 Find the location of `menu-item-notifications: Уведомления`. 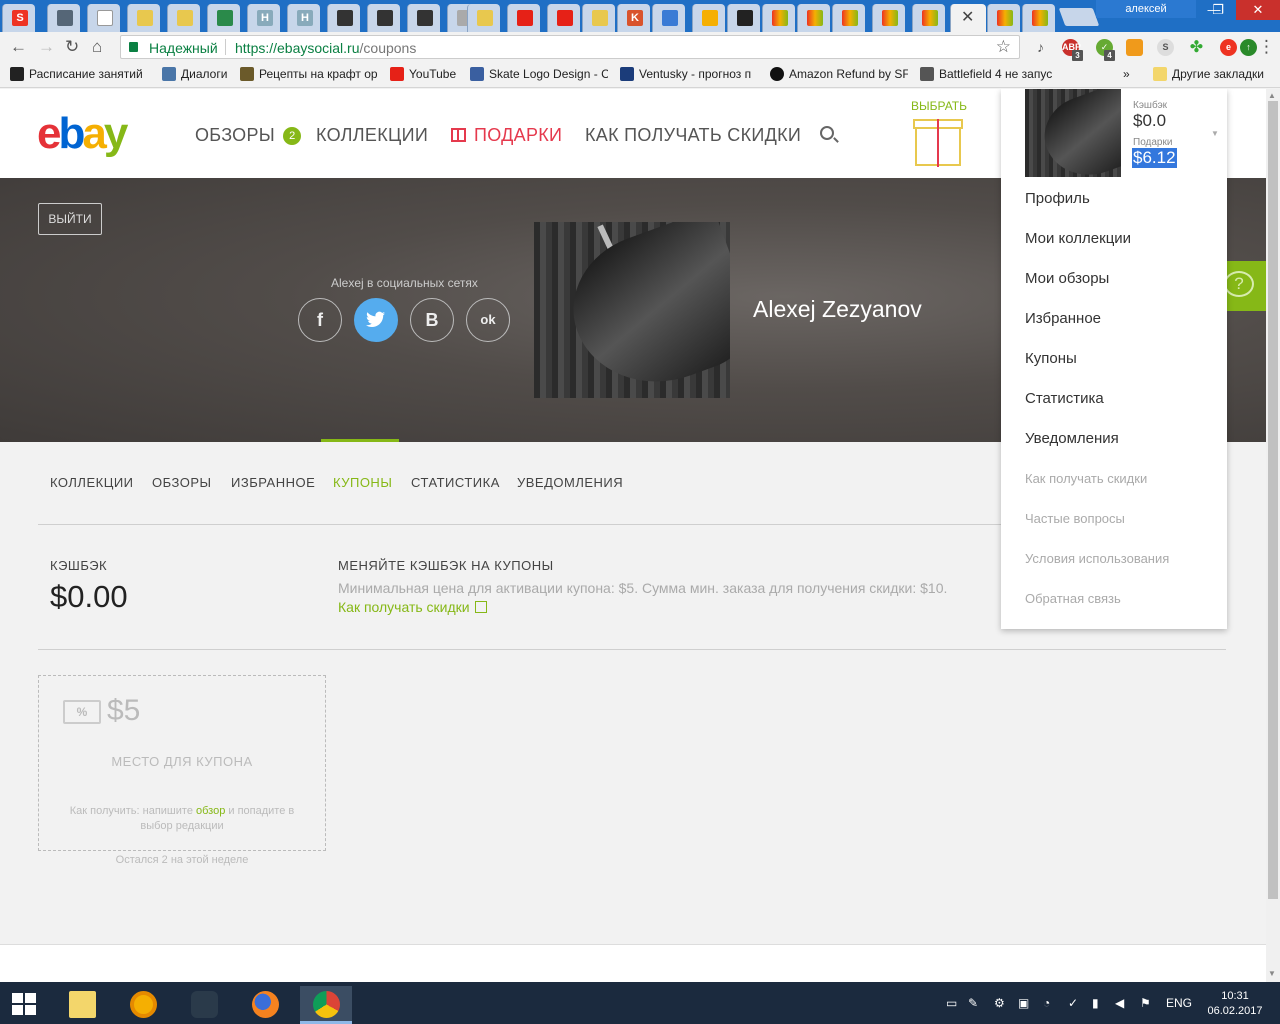

menu-item-notifications: Уведомления is located at coordinates (1072, 438).